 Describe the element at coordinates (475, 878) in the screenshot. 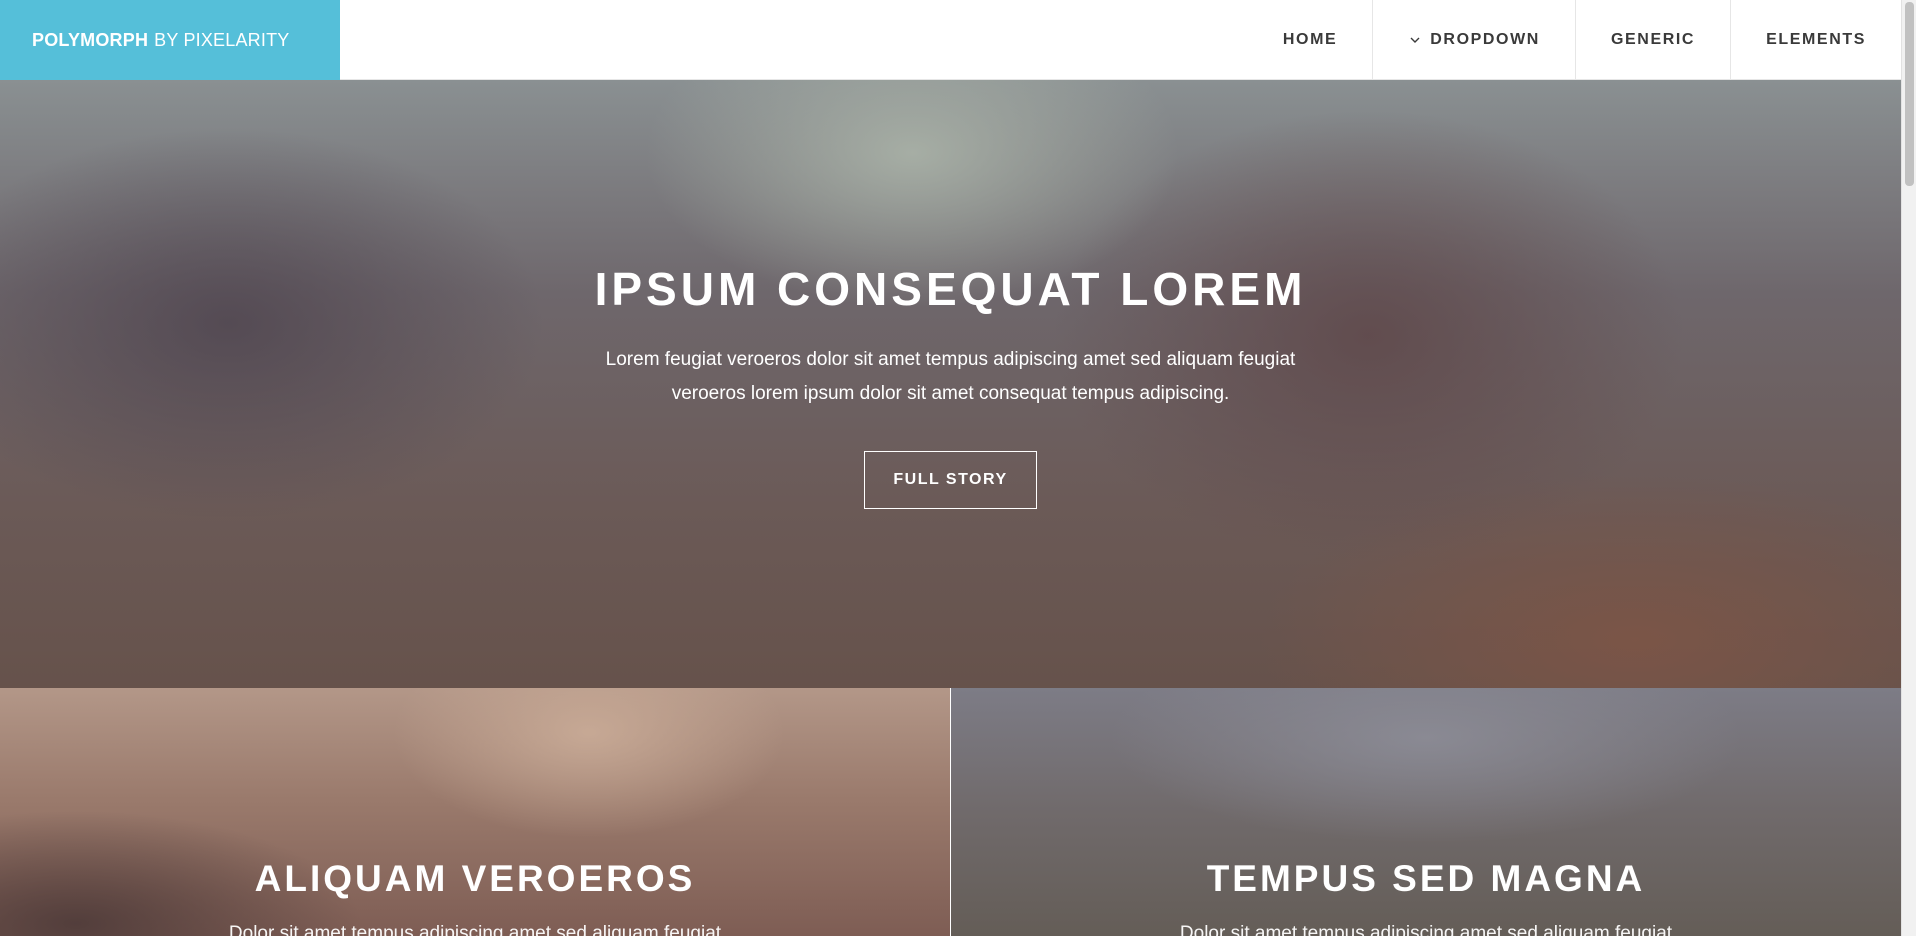

I see `feature-title: ALIQUAM VEROEROS` at that location.